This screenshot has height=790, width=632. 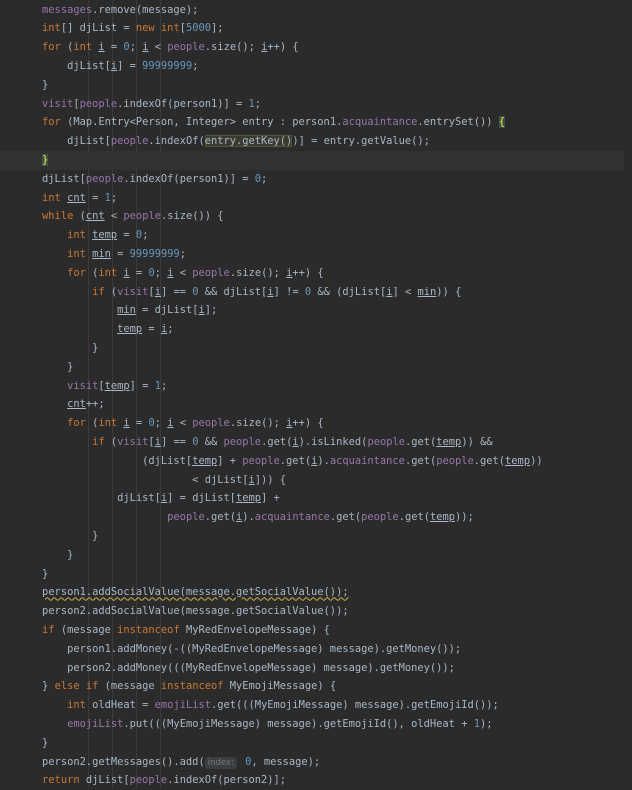 What do you see at coordinates (312, 480) in the screenshot?
I see `code-line: < djList[i])) {` at bounding box center [312, 480].